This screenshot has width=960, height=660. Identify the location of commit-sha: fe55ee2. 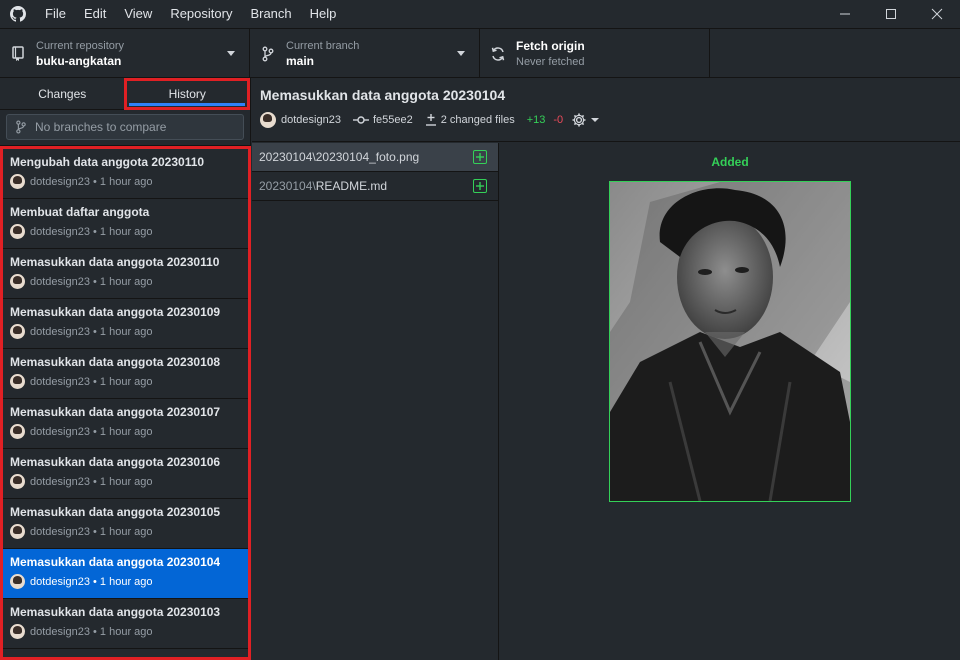
(393, 120).